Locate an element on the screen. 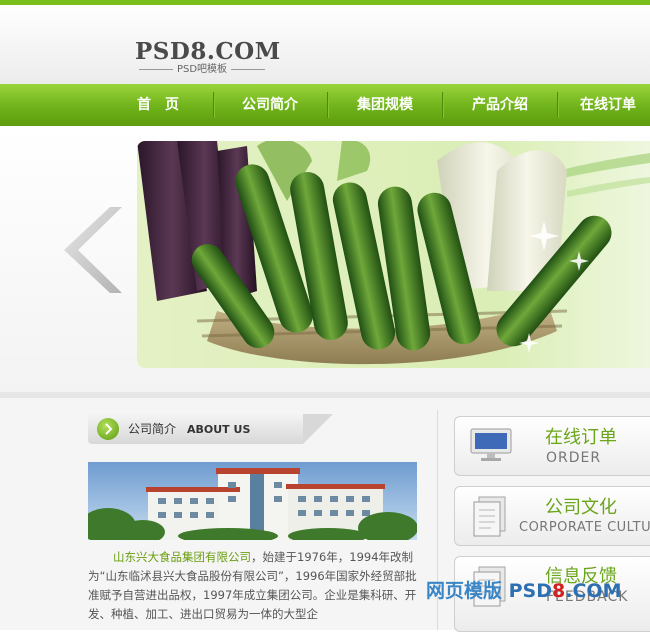  about-title-cn: 公司简介 is located at coordinates (152, 429).